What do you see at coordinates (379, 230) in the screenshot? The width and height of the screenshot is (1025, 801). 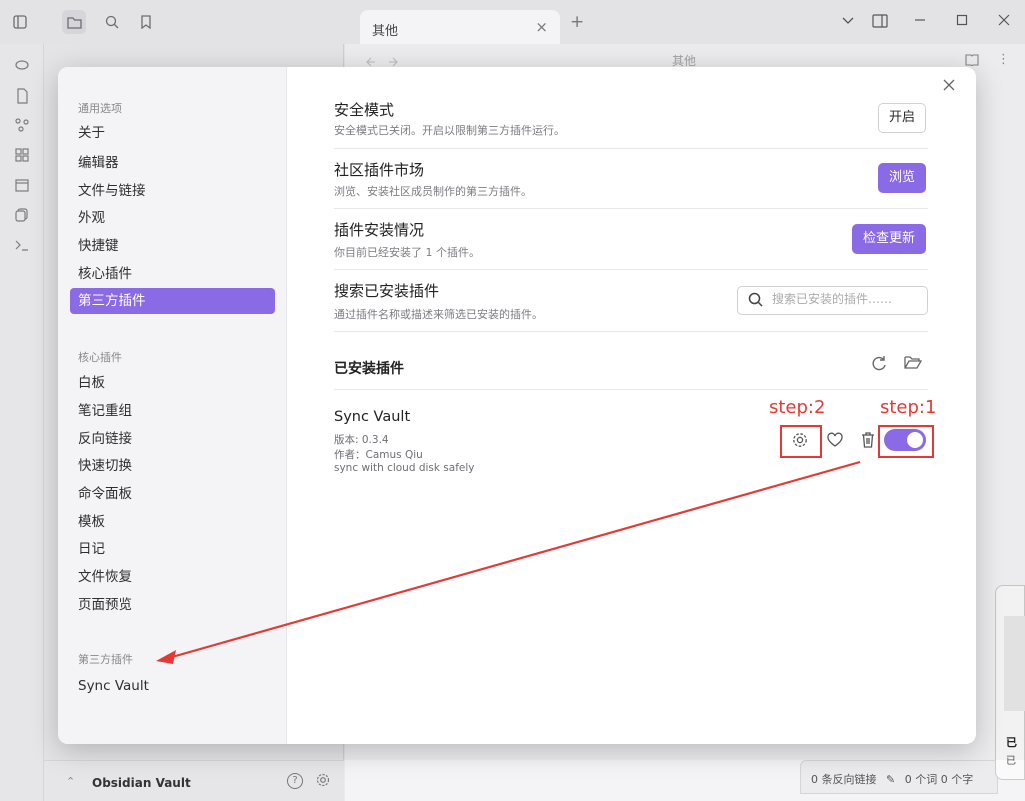 I see `setting-name: 插件安装情况` at bounding box center [379, 230].